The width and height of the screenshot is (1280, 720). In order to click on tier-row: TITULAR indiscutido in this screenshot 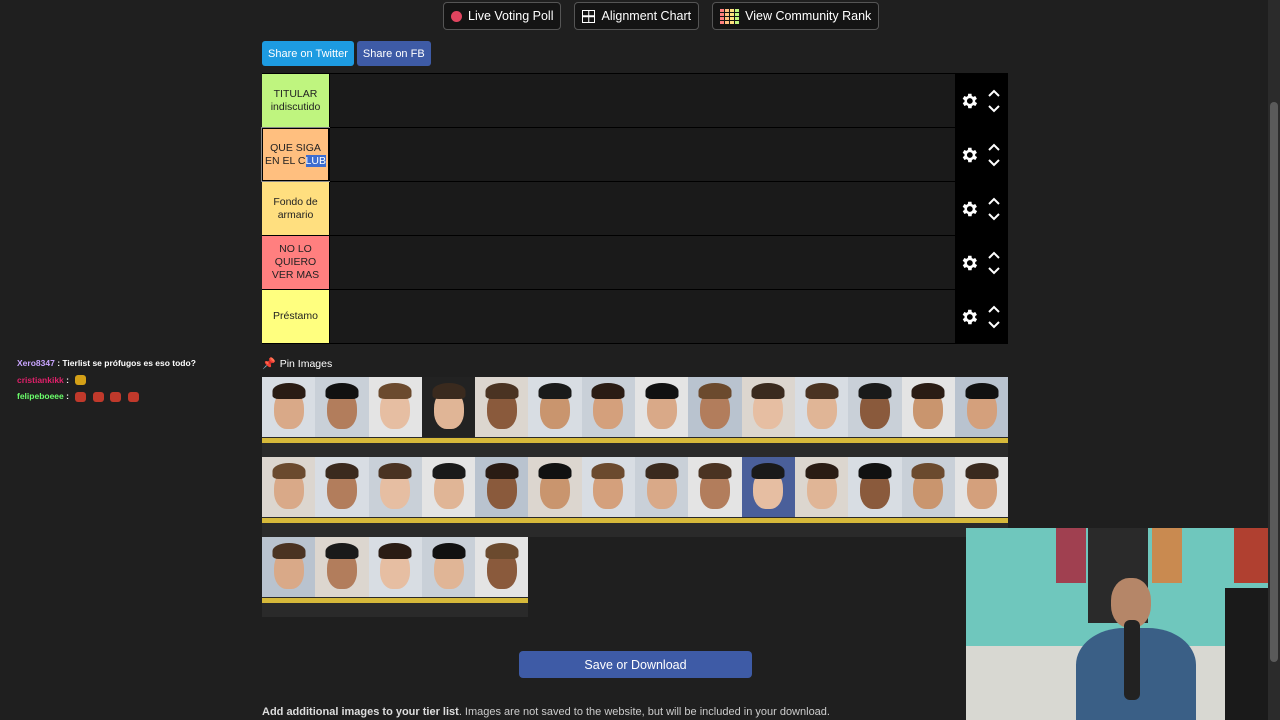, I will do `click(635, 100)`.